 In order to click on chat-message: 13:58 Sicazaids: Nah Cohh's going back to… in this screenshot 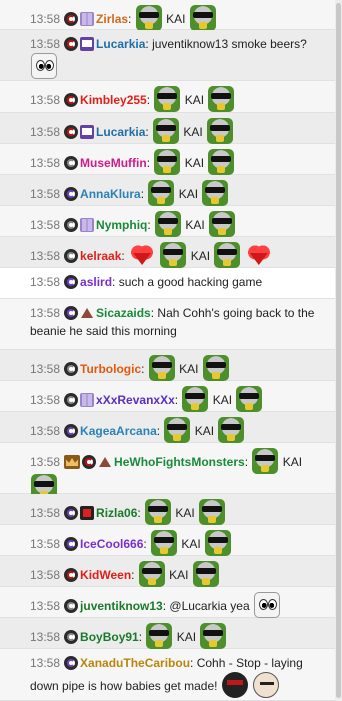, I will do `click(167, 324)`.